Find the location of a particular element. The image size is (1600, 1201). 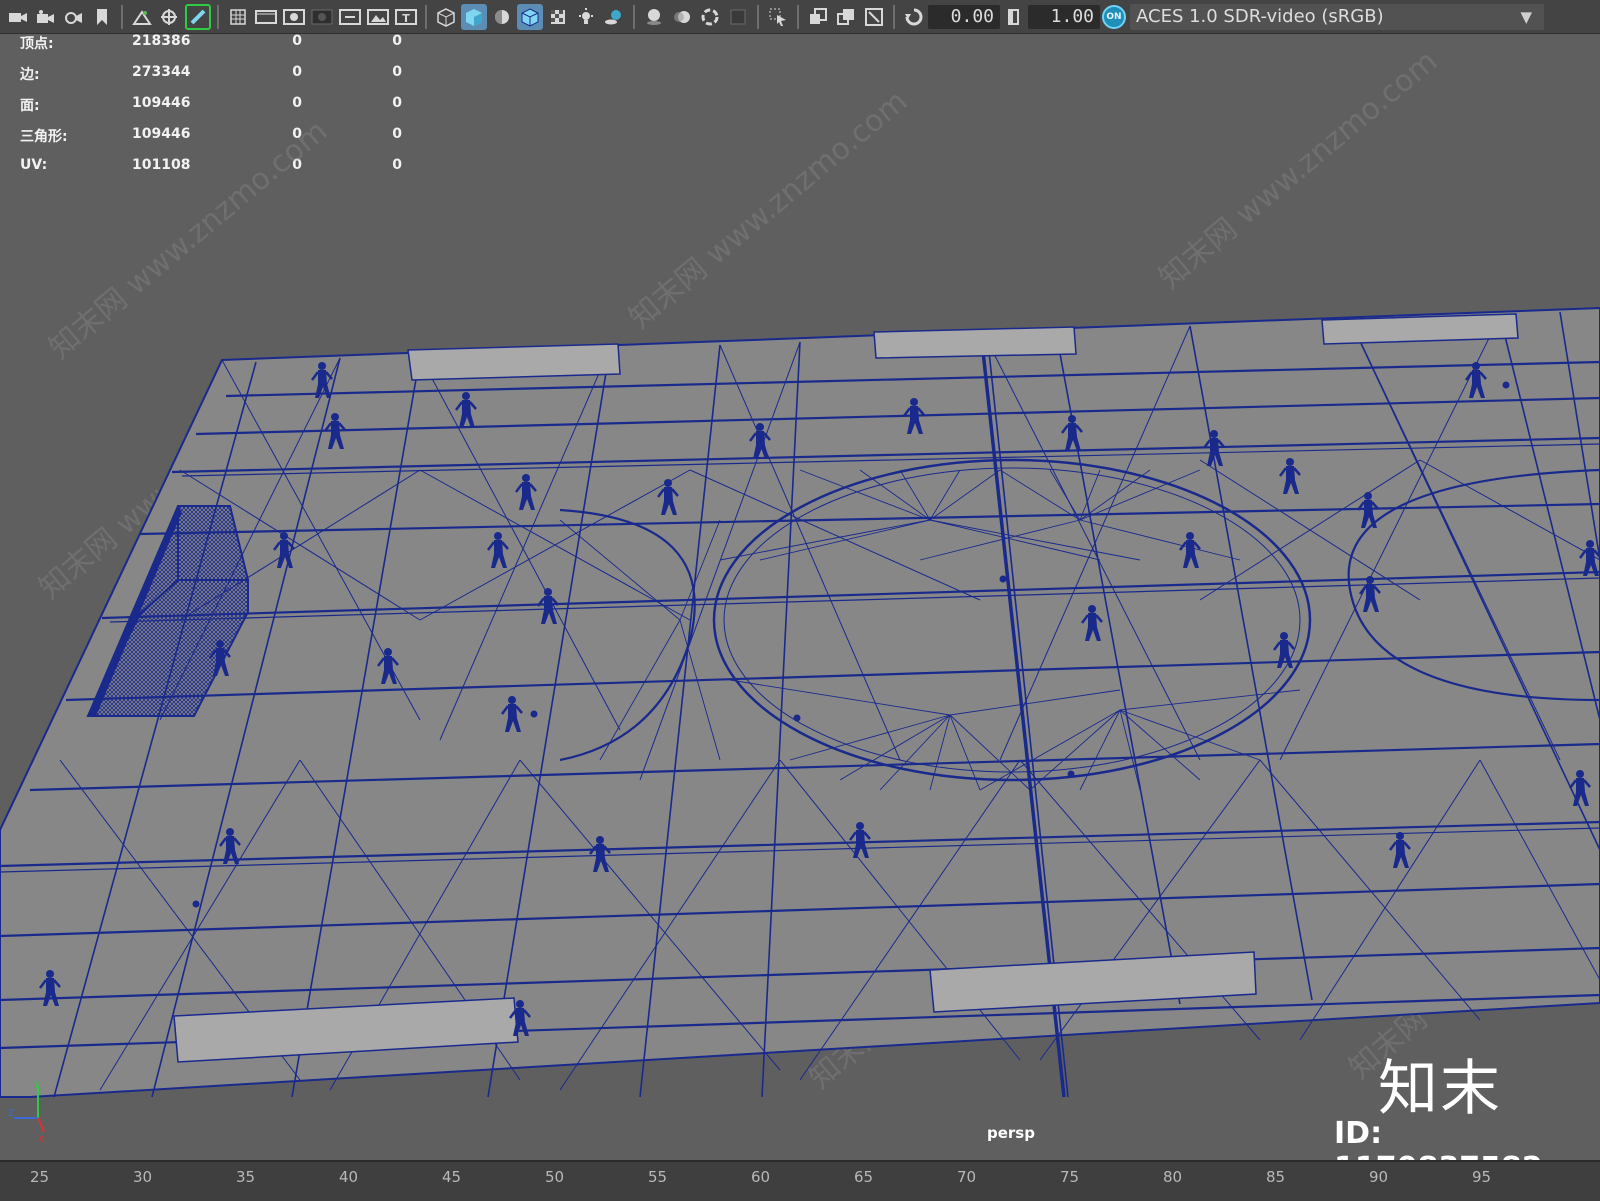

multisample-aa-icon is located at coordinates (710, 17).